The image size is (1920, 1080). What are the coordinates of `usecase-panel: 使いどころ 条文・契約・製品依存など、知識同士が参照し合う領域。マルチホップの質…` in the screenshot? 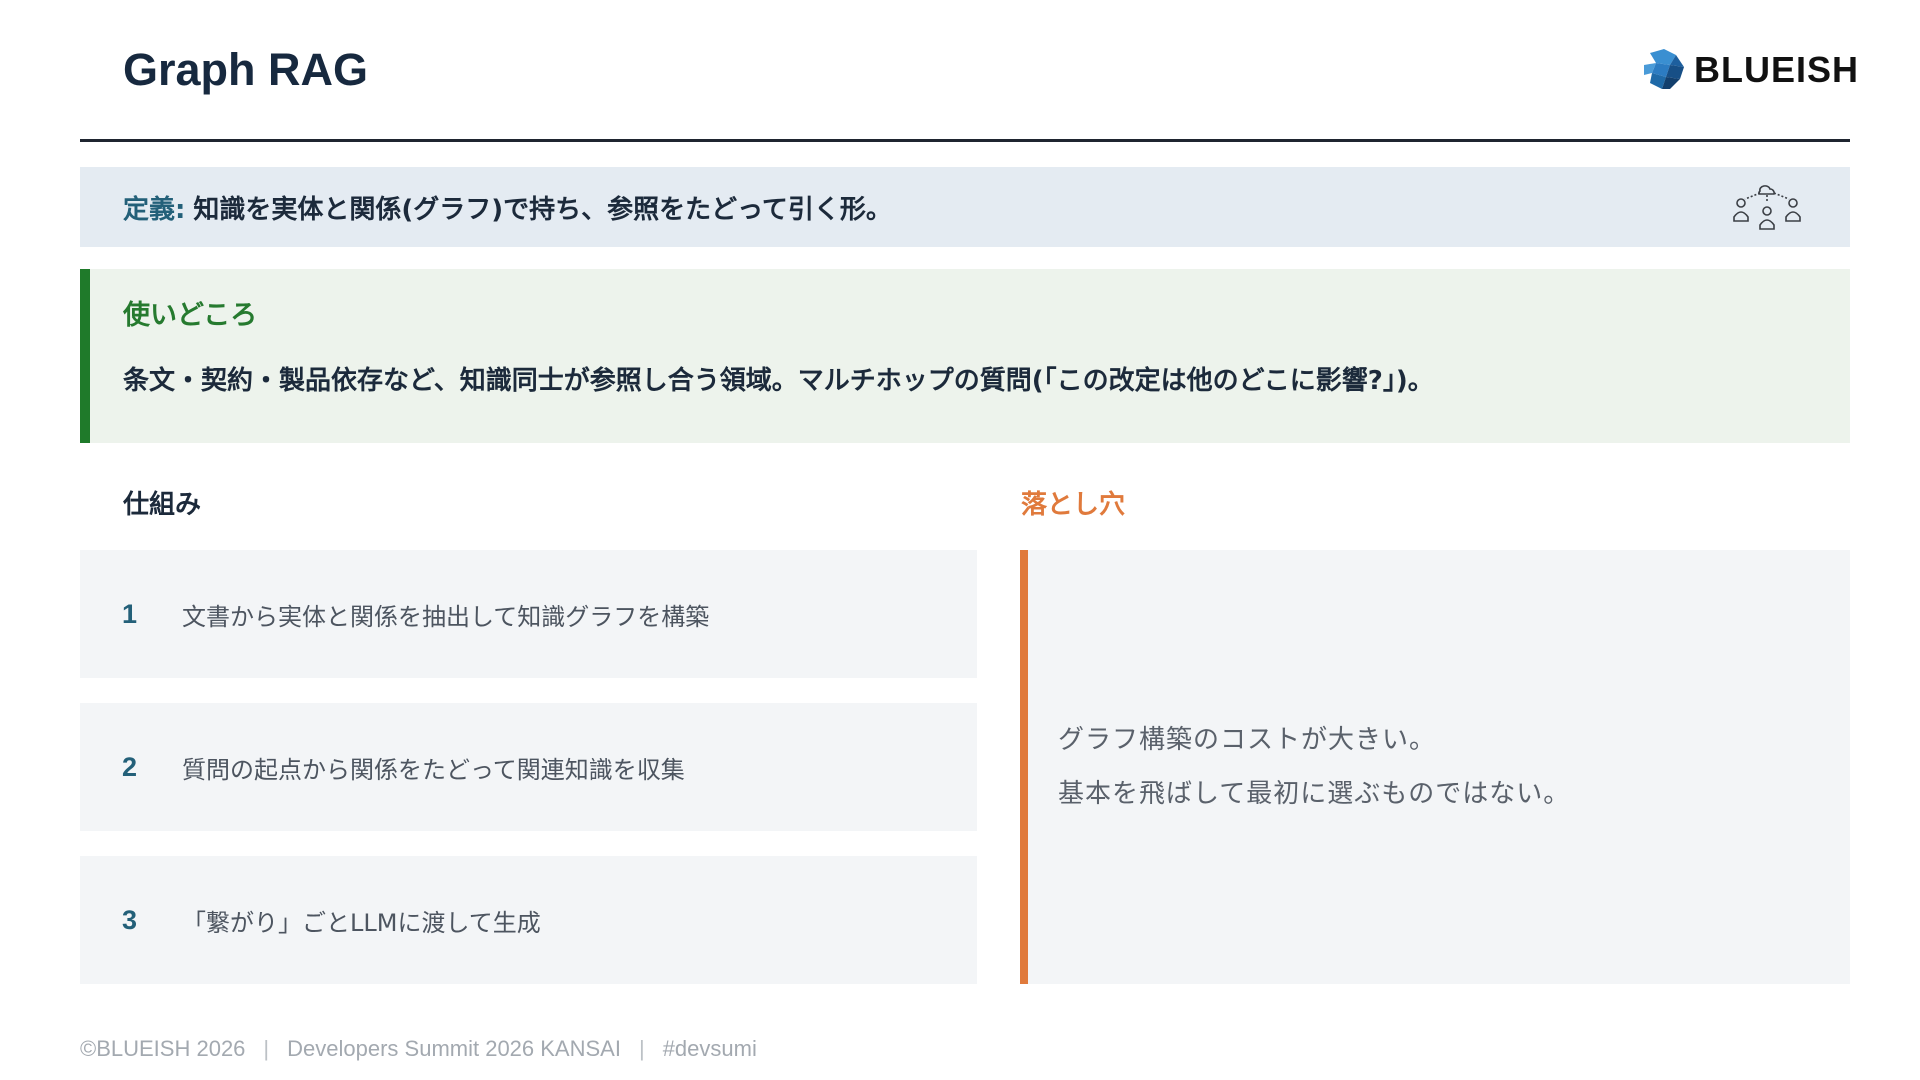 It's located at (965, 356).